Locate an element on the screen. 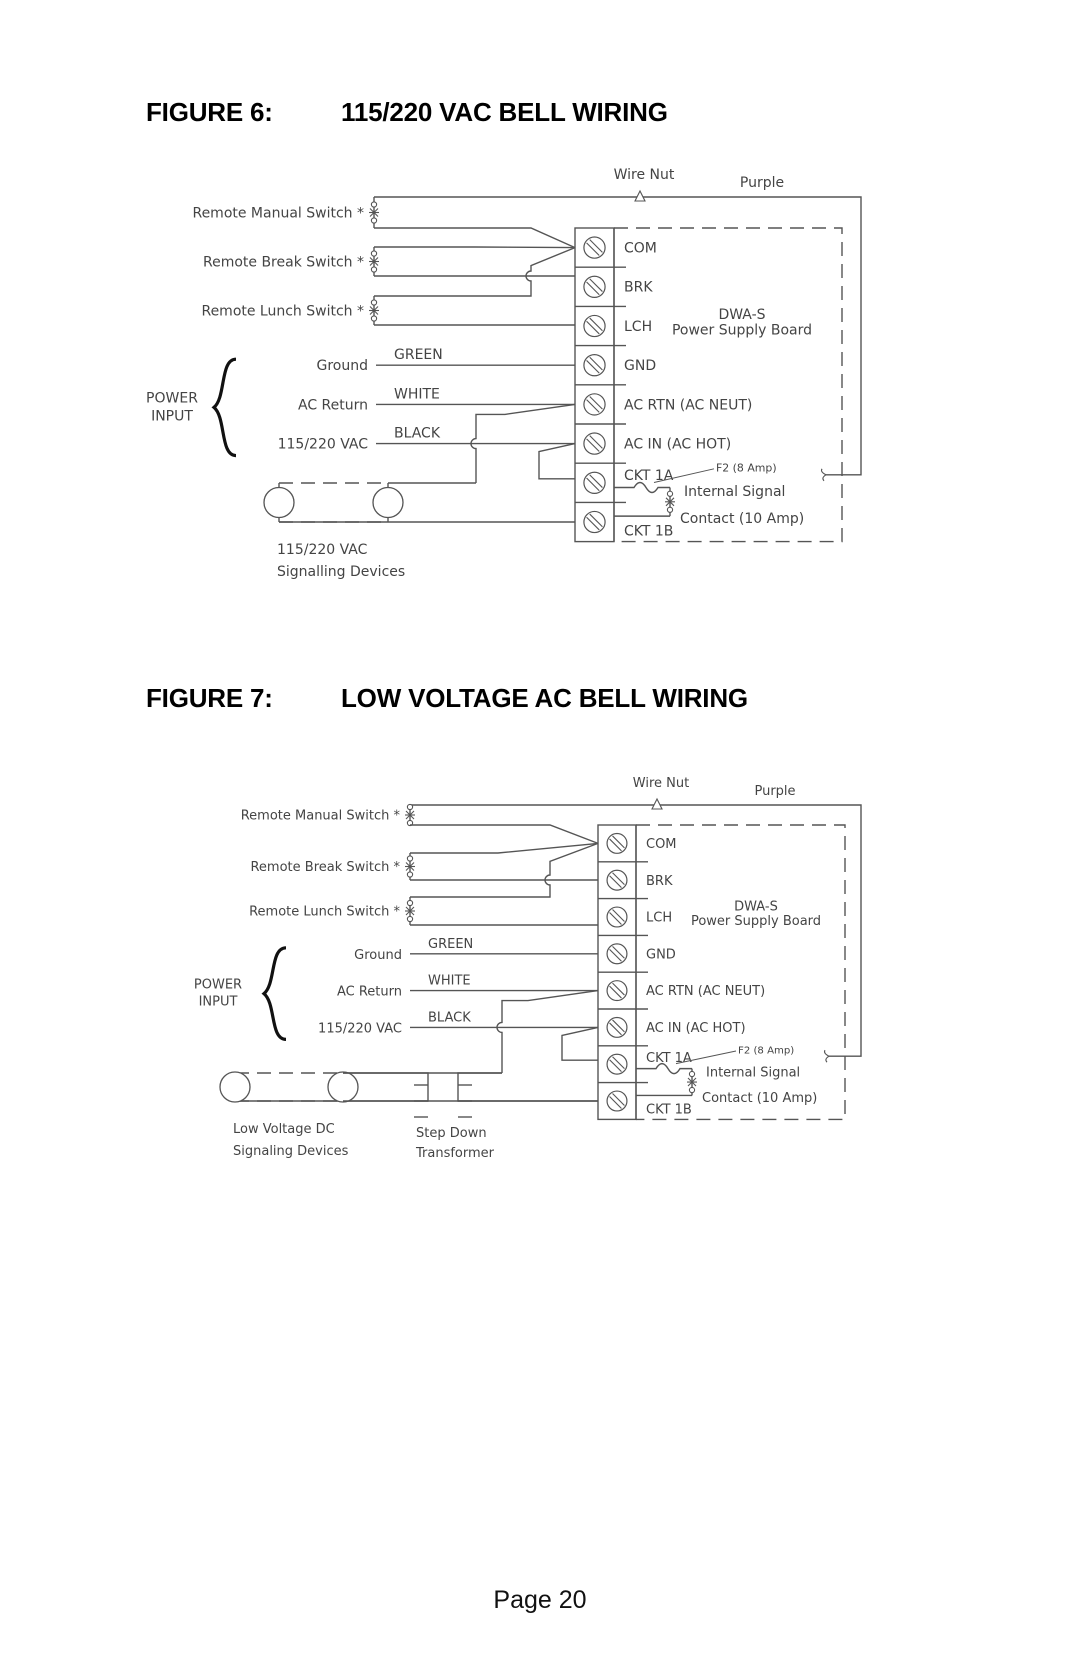  internal-contact-label: Internal Signal is located at coordinates (753, 1072).